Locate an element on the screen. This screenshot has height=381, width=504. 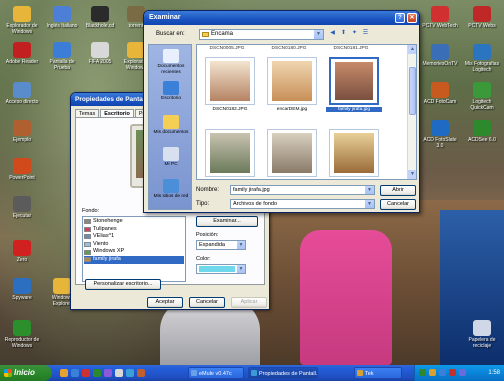
volume-icon is located at coordinates (432, 372).